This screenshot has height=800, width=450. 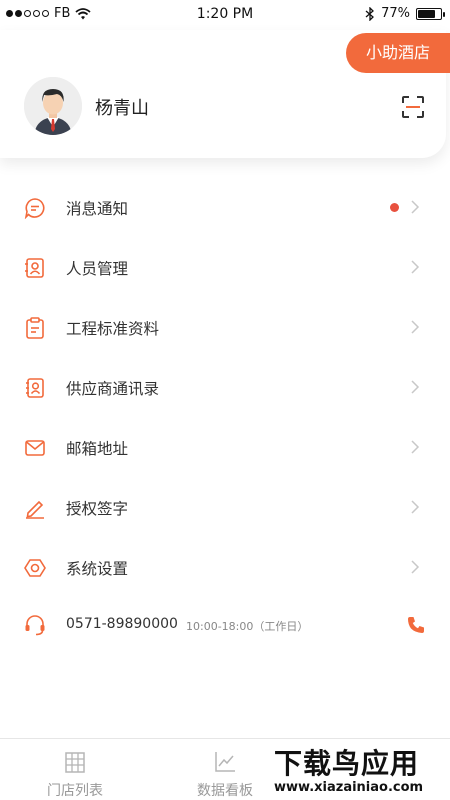 What do you see at coordinates (113, 329) in the screenshot?
I see `menu-item-label: 工程标准资料` at bounding box center [113, 329].